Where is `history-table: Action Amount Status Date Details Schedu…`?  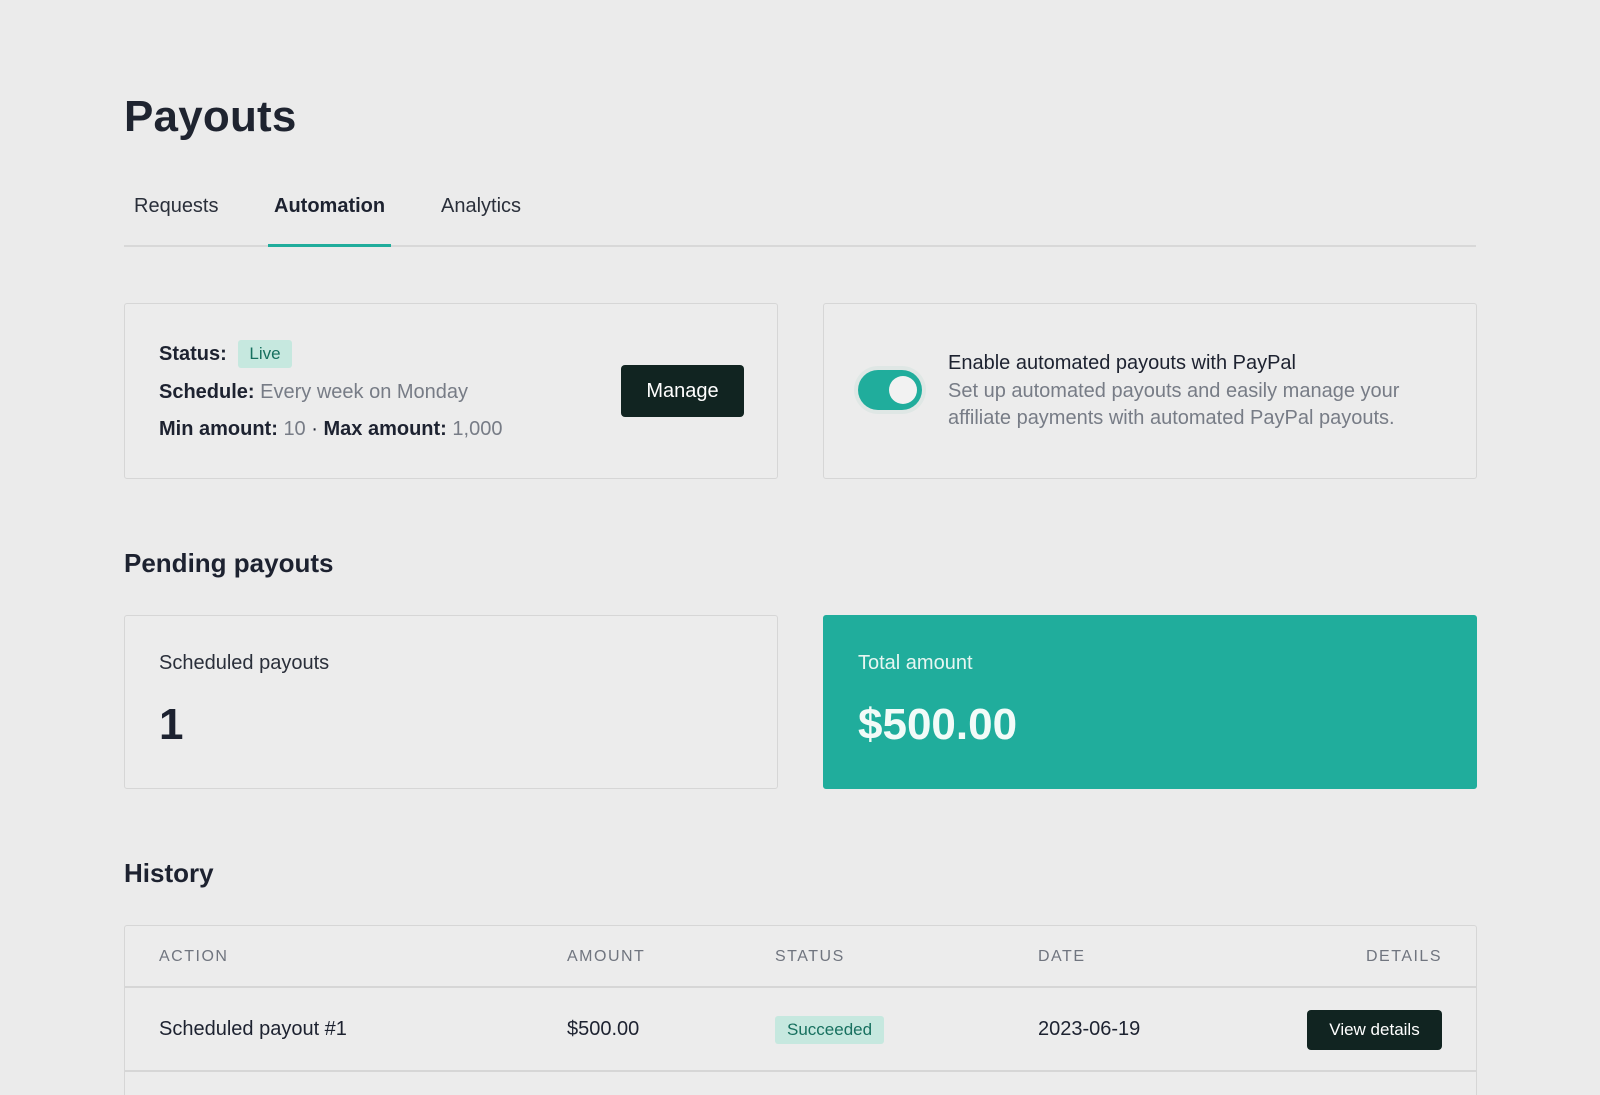
history-table: Action Amount Status Date Details Schedu… is located at coordinates (800, 1010).